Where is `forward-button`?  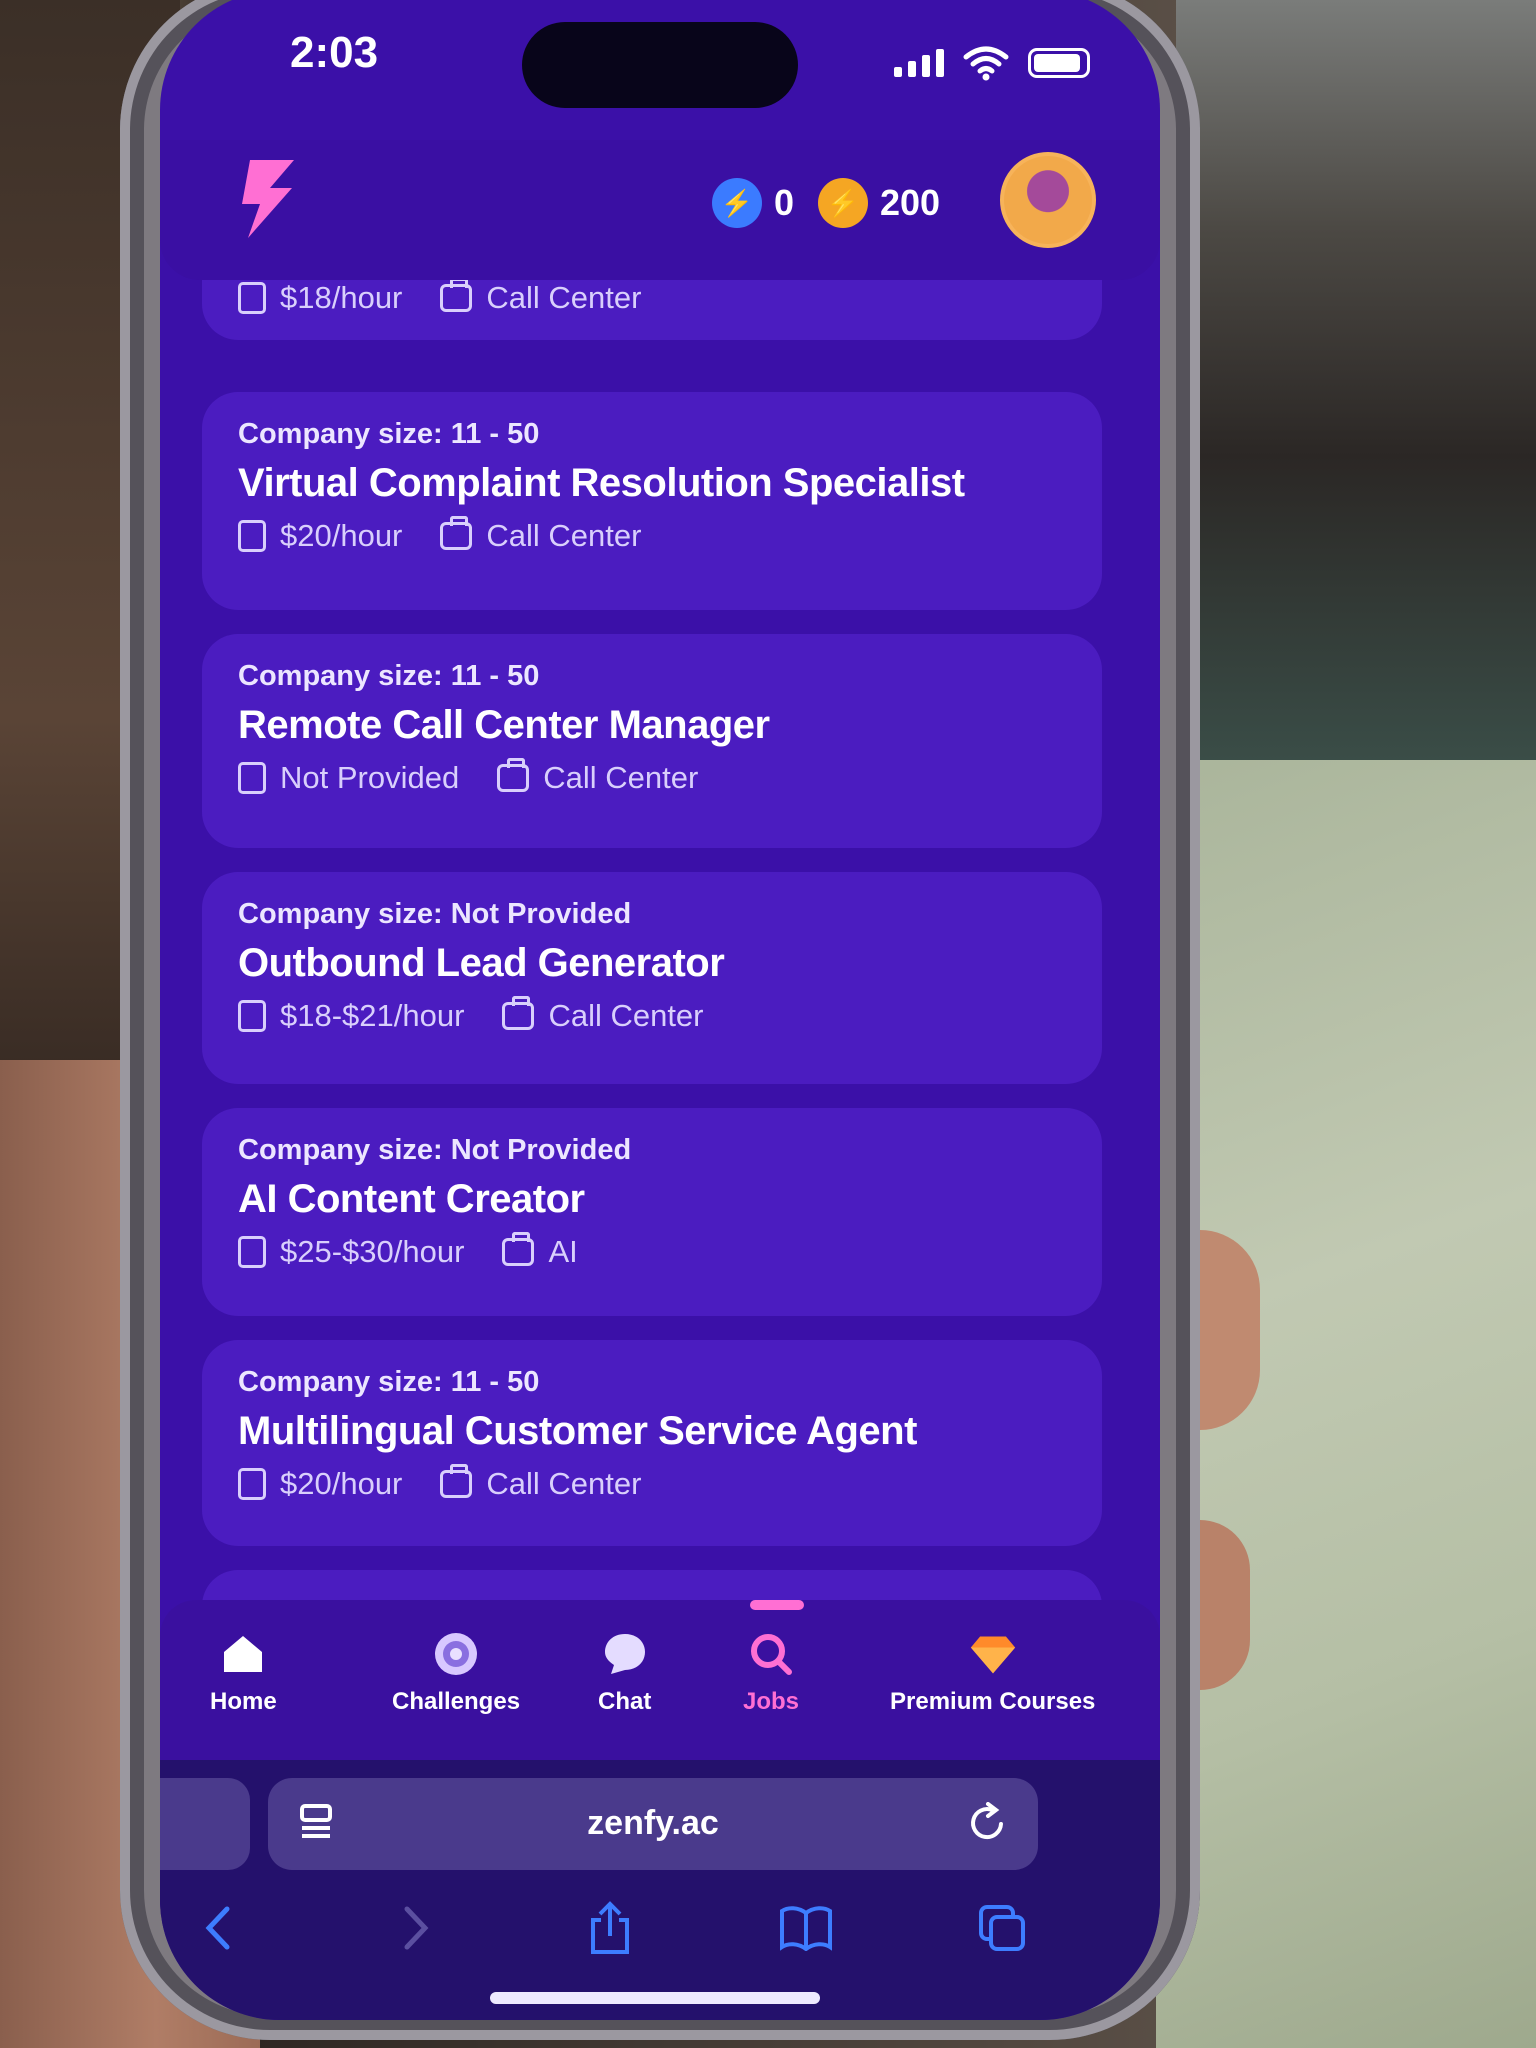
forward-button is located at coordinates (416, 1928).